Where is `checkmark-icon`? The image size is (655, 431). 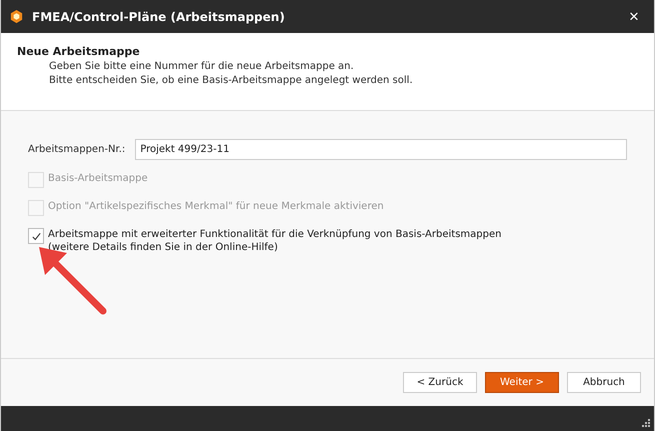 checkmark-icon is located at coordinates (36, 236).